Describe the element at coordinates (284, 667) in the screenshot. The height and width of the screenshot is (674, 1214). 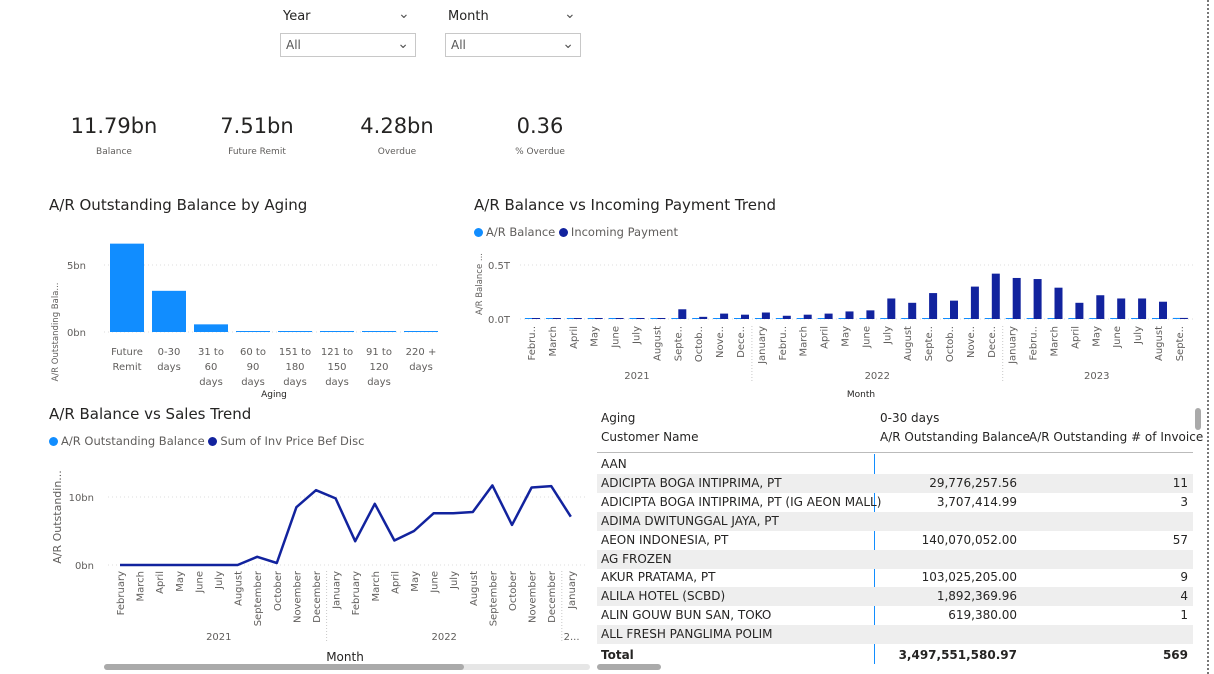
I see `sales-chart-scrollbar` at that location.